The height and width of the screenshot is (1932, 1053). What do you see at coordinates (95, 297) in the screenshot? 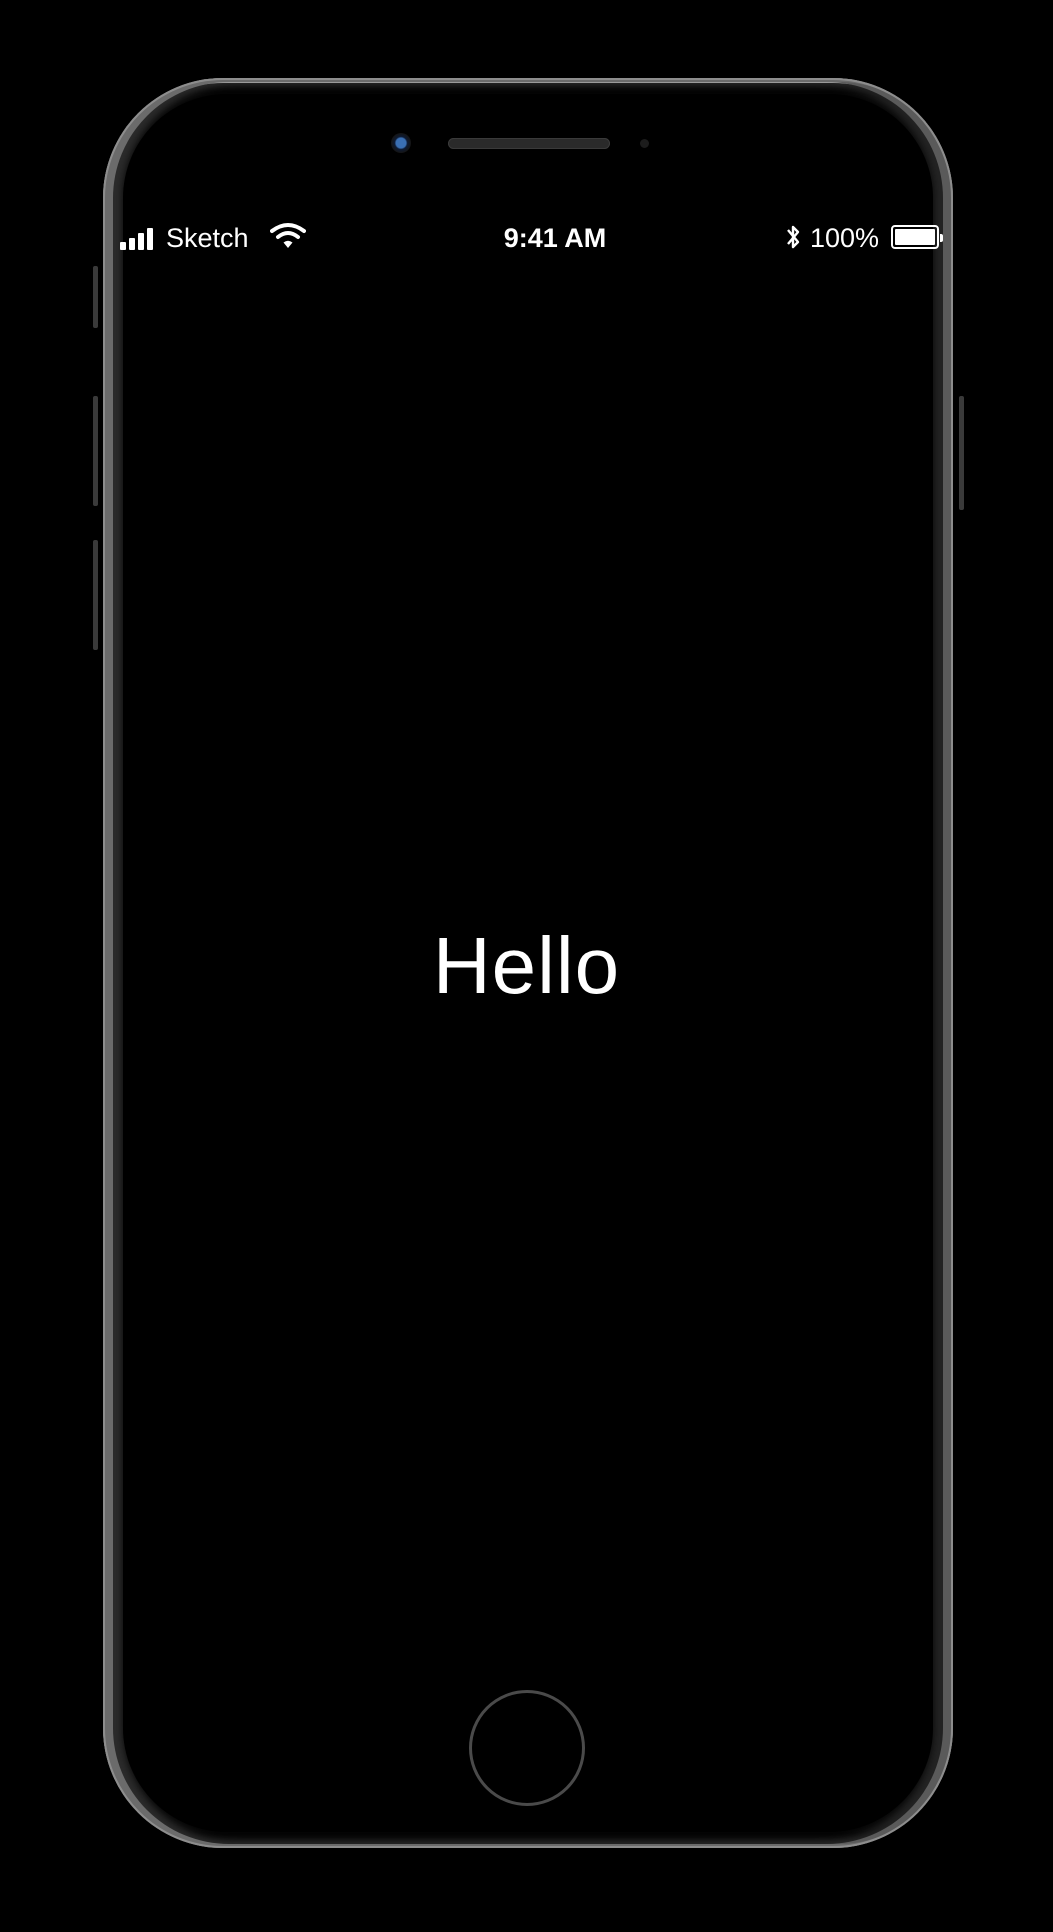
I see `mute-switch` at bounding box center [95, 297].